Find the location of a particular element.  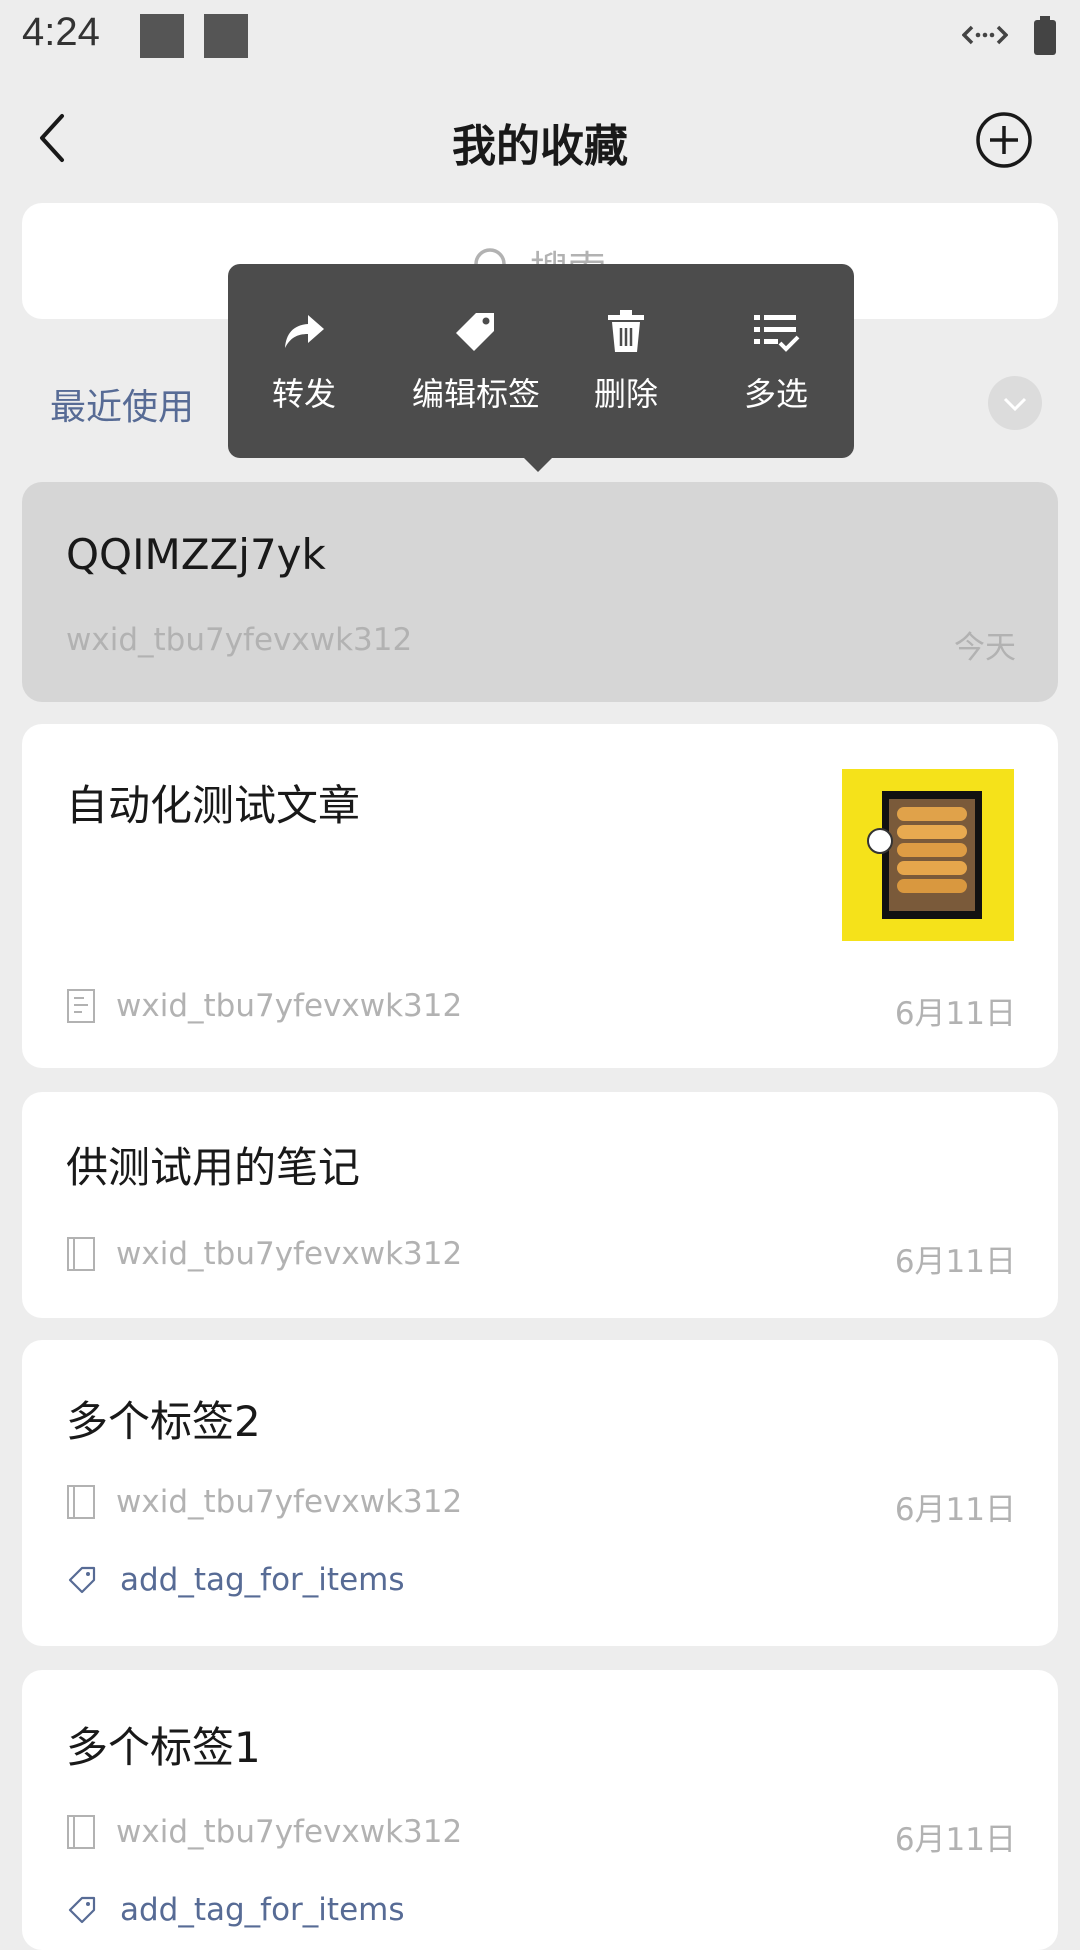

item-title: 自动化测试文章 is located at coordinates (213, 805).